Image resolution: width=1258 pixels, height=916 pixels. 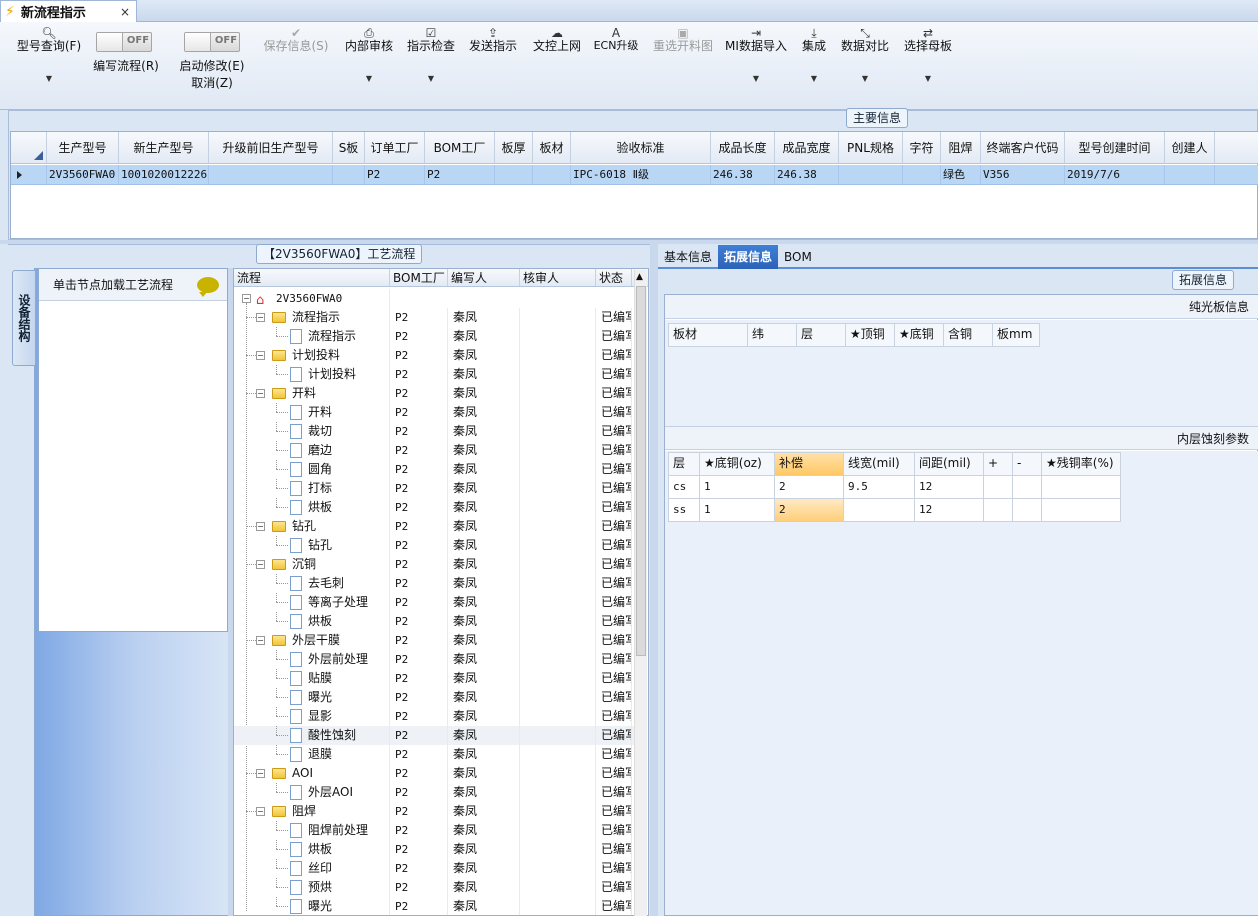 I want to click on tree-step-node: 裁切 P2秦凤 已编写, so click(x=434, y=431).